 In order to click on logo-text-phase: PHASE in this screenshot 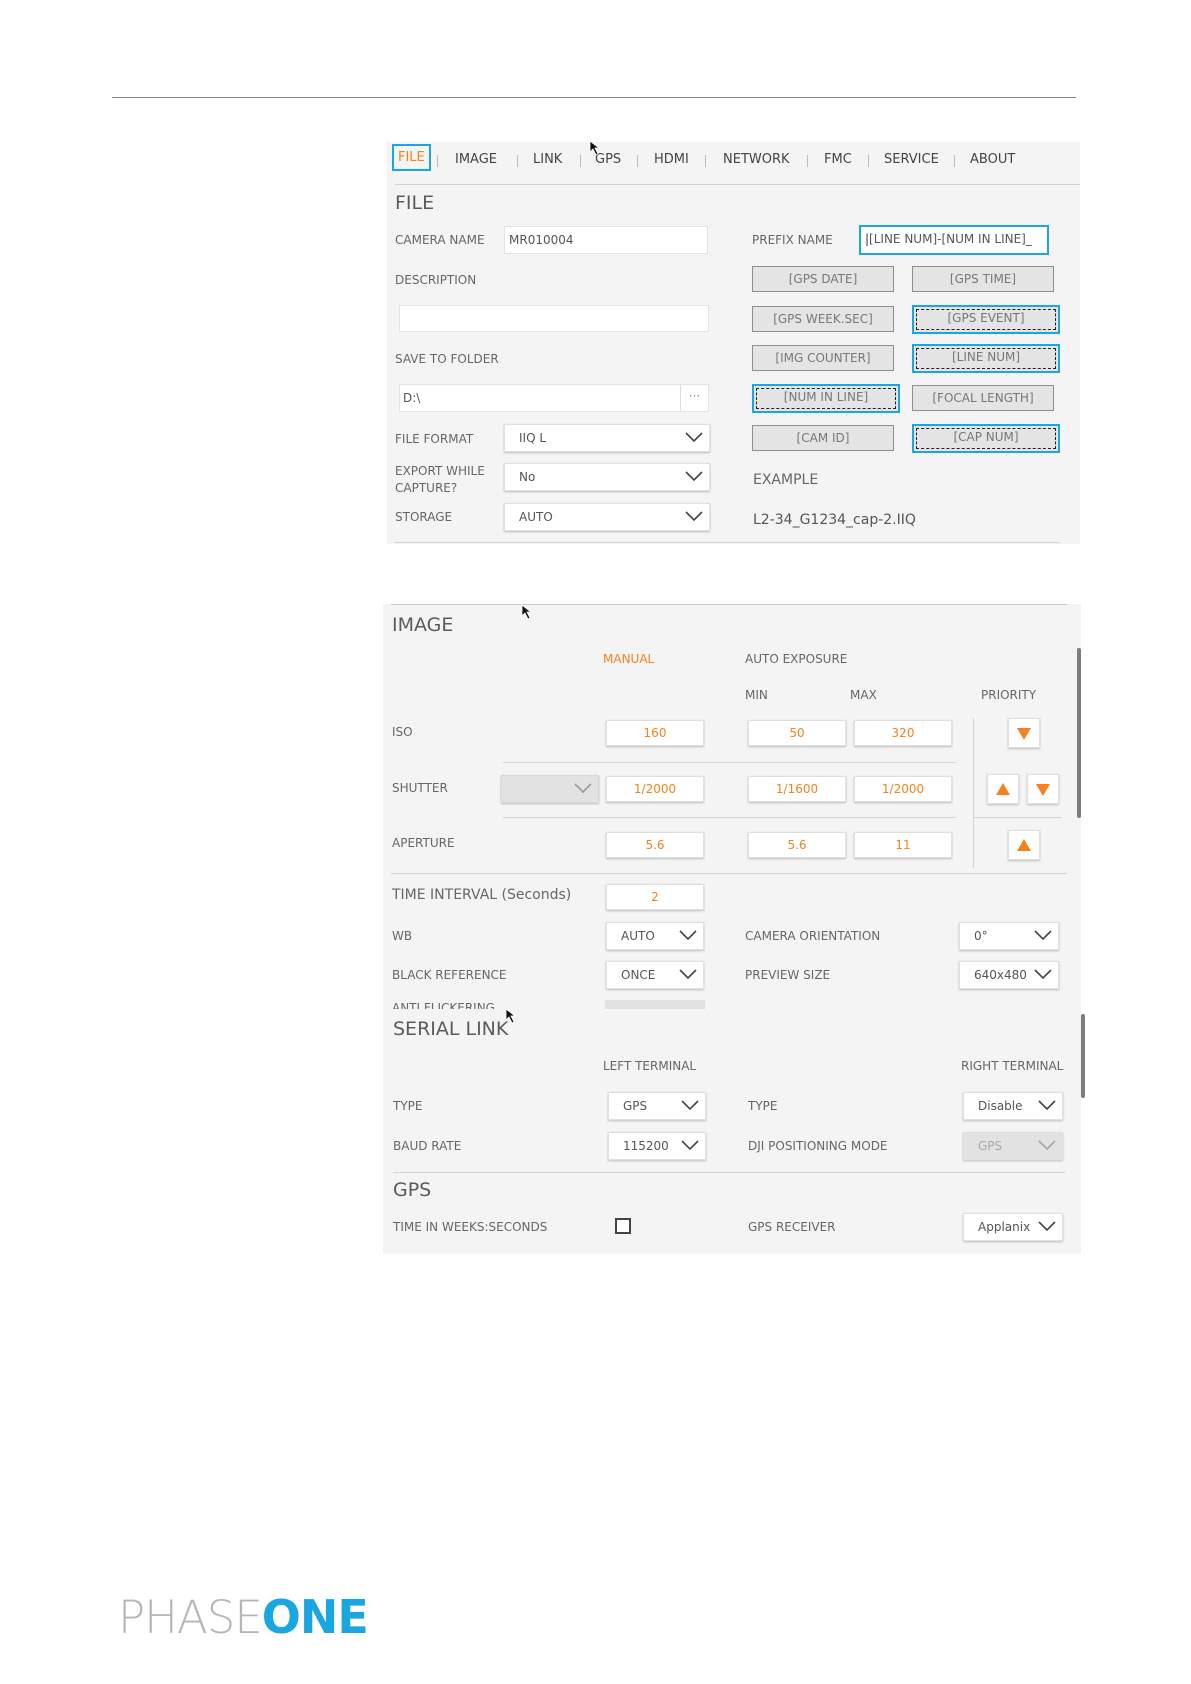, I will do `click(190, 1617)`.